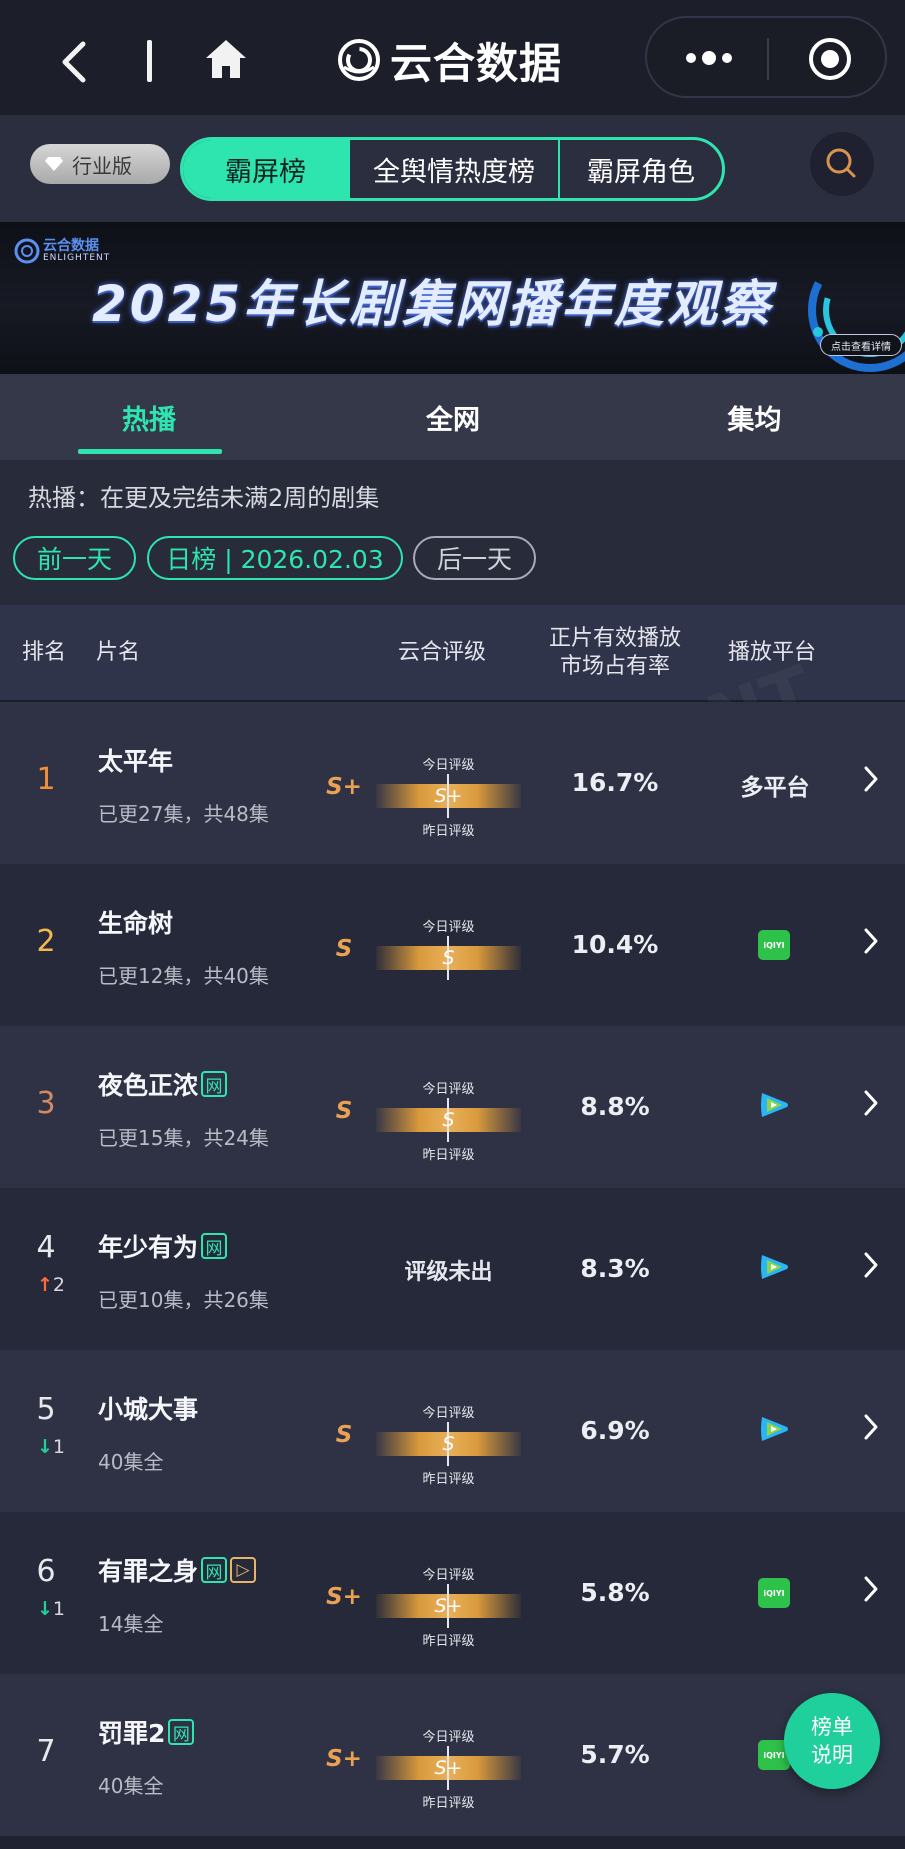  I want to click on nav-divider, so click(149, 61).